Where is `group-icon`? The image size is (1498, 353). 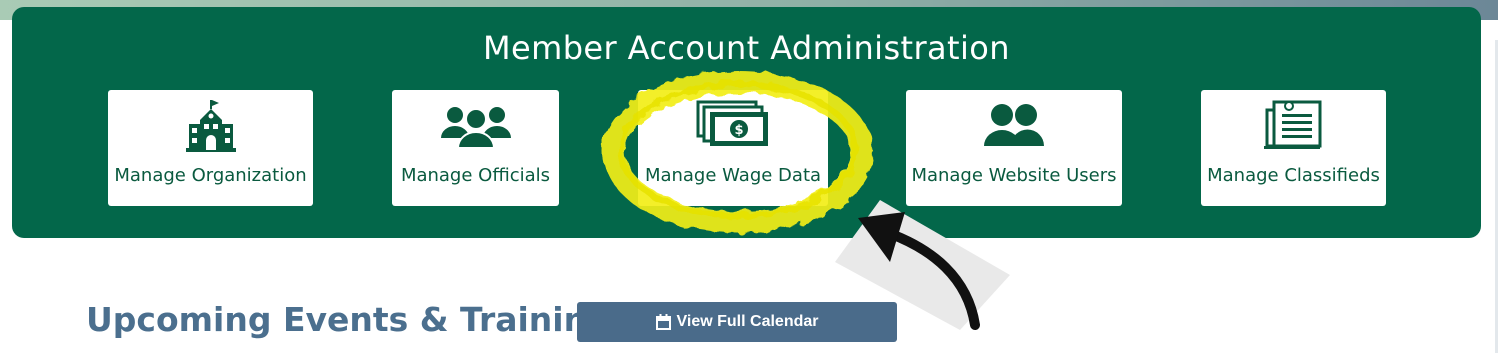
group-icon is located at coordinates (475, 125).